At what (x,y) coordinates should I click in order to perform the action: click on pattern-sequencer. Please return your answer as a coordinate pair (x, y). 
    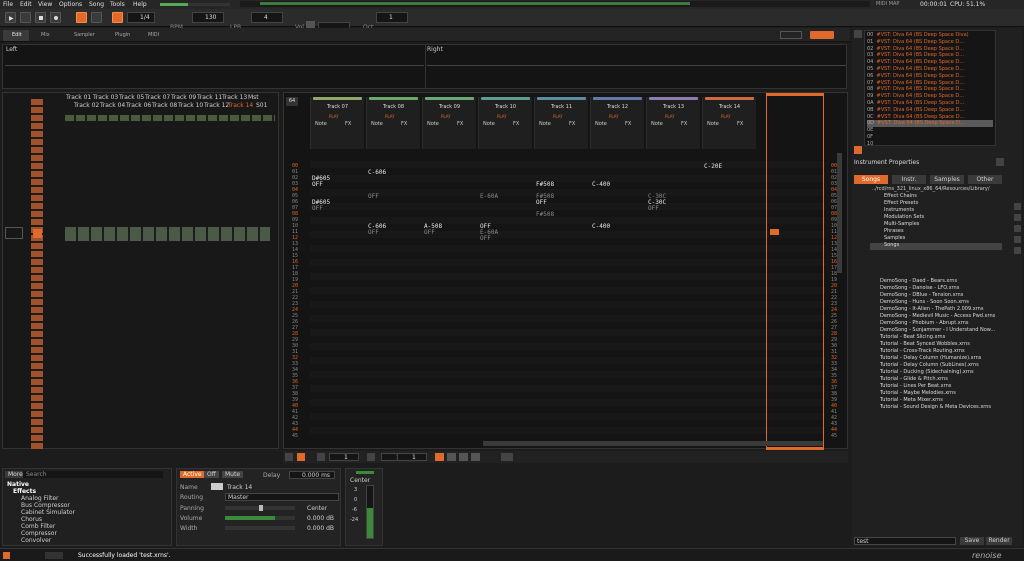
    Looking at the image, I should click on (37, 274).